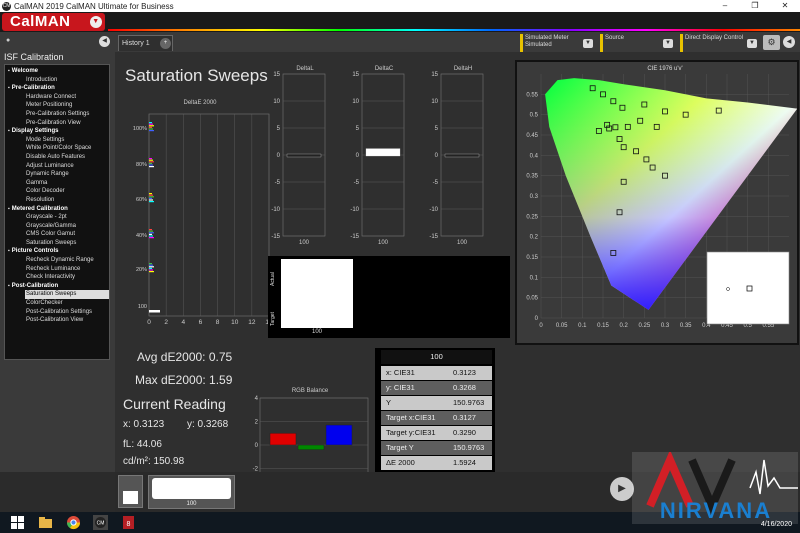 The height and width of the screenshot is (533, 800). I want to click on display-control-select: Direct Display Control ▼, so click(720, 43).